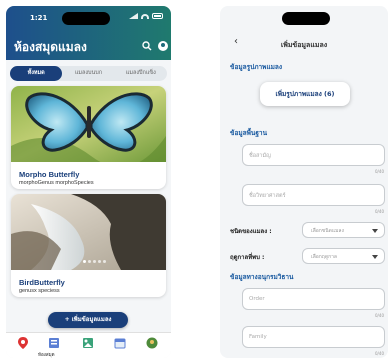  What do you see at coordinates (39, 18) in the screenshot?
I see `status-time: 1:21` at bounding box center [39, 18].